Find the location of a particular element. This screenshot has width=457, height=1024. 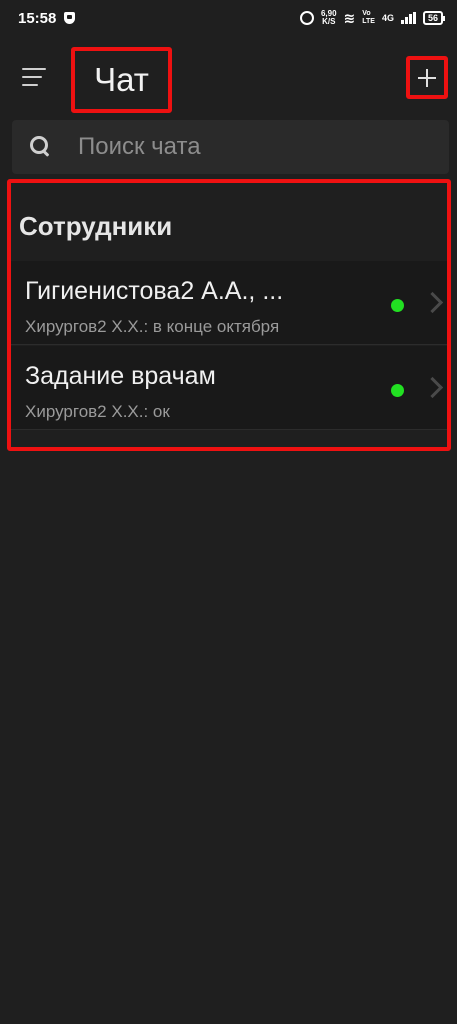

signal-icon is located at coordinates (408, 18).